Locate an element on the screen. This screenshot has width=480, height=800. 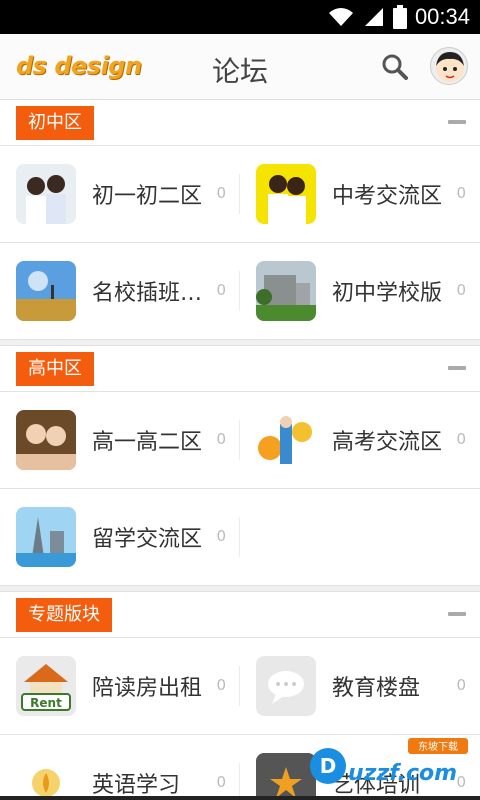
status-time: 00:34 is located at coordinates (442, 16).